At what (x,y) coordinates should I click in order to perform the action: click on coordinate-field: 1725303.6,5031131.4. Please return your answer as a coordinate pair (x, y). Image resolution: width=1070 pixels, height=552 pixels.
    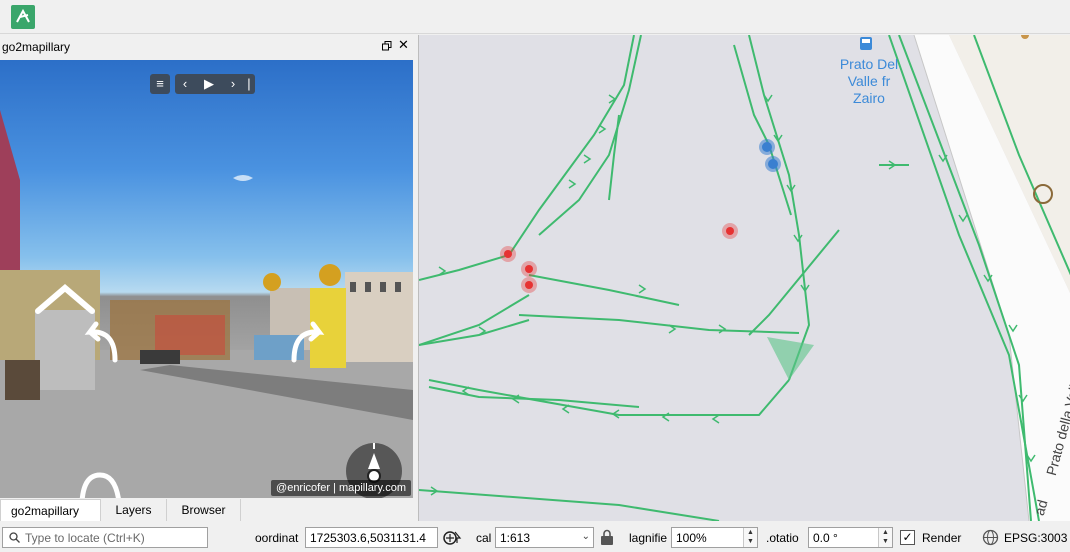
    Looking at the image, I should click on (371, 537).